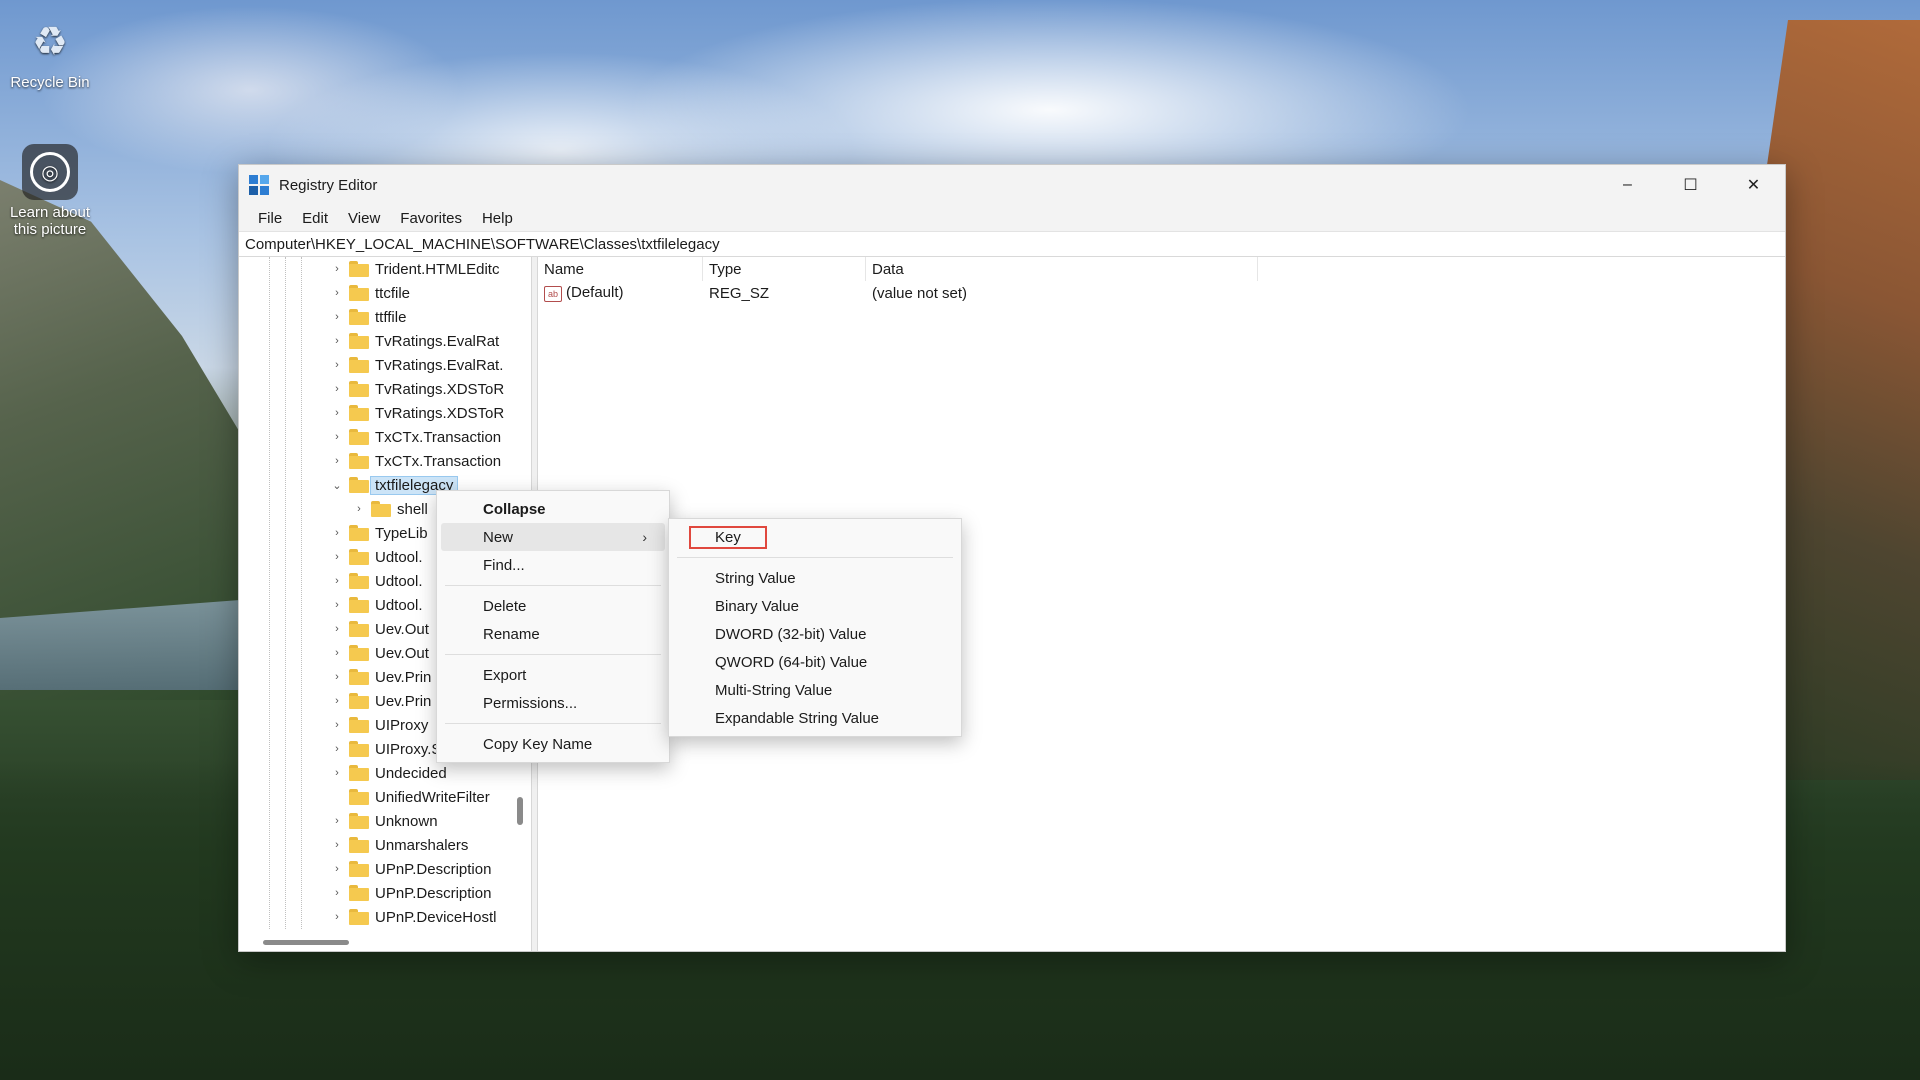  Describe the element at coordinates (815, 718) in the screenshot. I see `submenu-expandable-string-value: Expandable String Value` at that location.